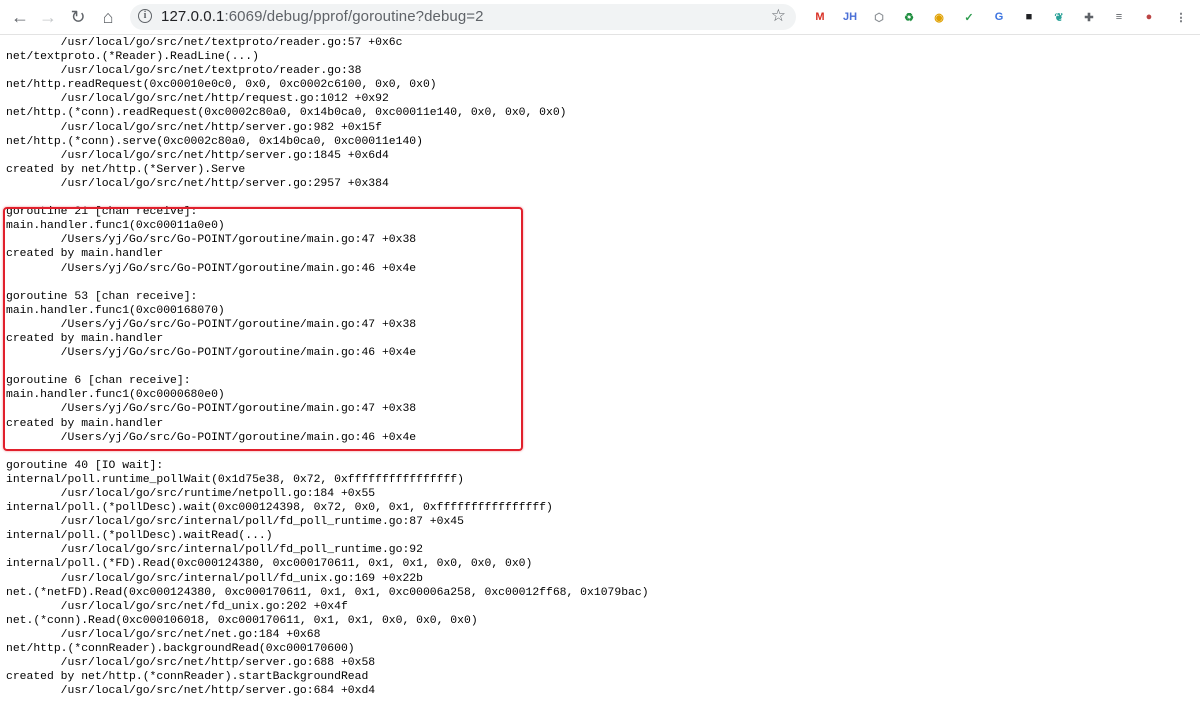 The height and width of the screenshot is (709, 1200). What do you see at coordinates (1149, 17) in the screenshot?
I see `profile-avatar-icon: ●` at bounding box center [1149, 17].